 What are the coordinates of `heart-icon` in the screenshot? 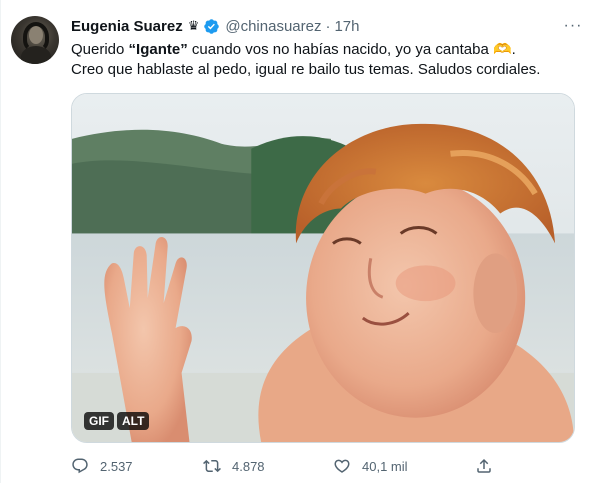 It's located at (342, 466).